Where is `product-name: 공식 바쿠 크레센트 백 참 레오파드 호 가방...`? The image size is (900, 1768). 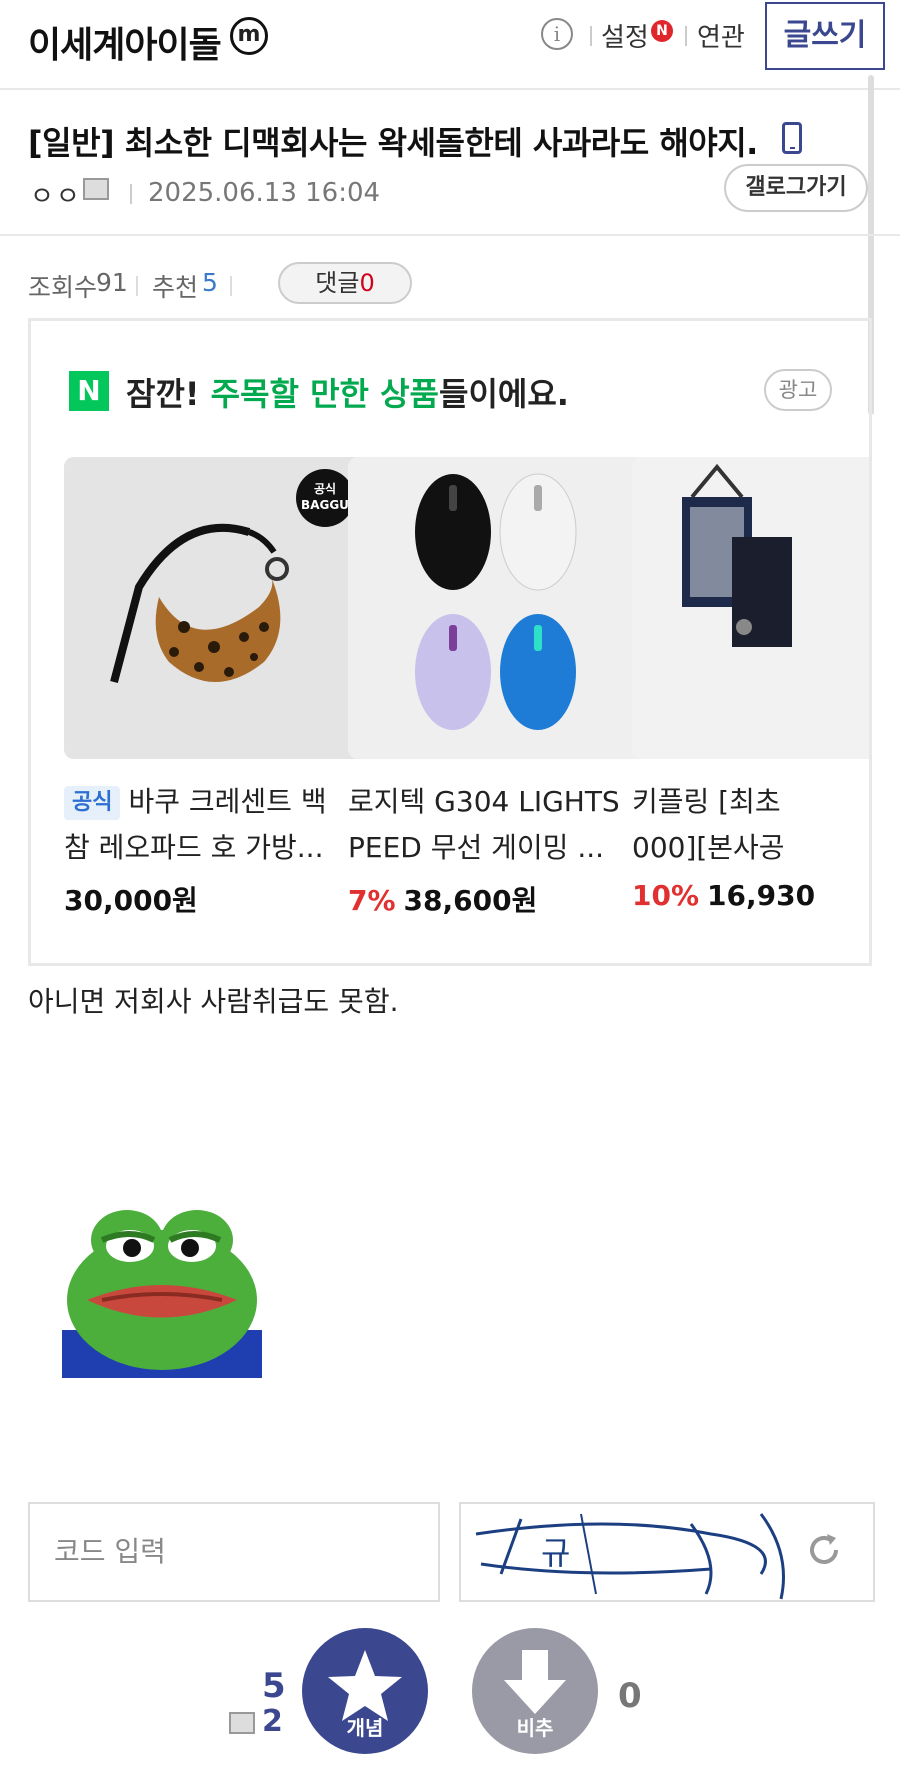
product-name: 공식 바쿠 크레센트 백 참 레오파드 호 가방... is located at coordinates (214, 825).